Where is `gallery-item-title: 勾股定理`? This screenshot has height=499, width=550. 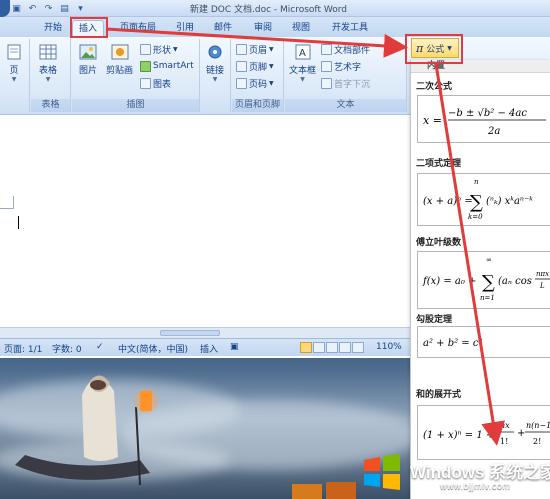 gallery-item-title: 勾股定理 is located at coordinates (434, 320).